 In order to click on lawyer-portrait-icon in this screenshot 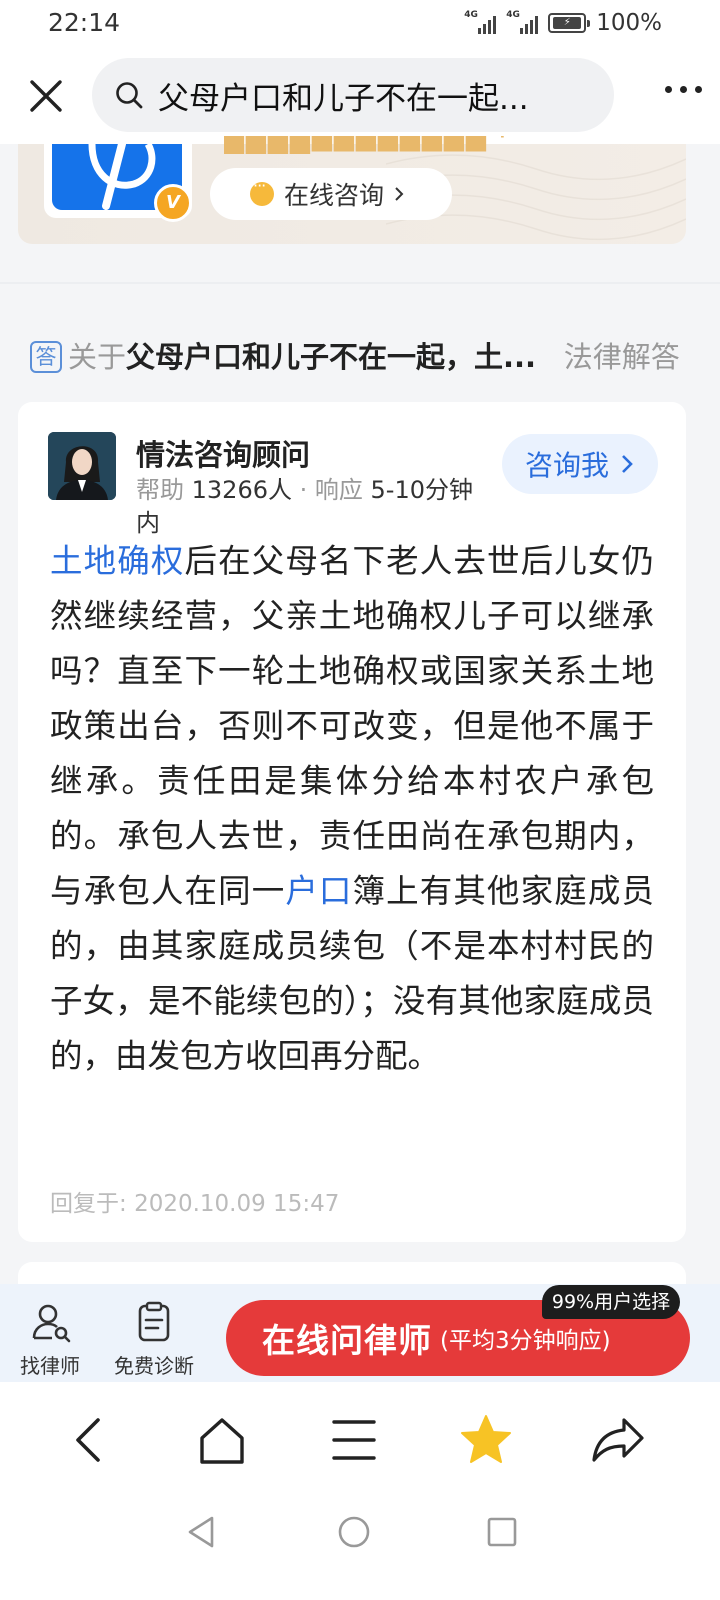, I will do `click(82, 466)`.